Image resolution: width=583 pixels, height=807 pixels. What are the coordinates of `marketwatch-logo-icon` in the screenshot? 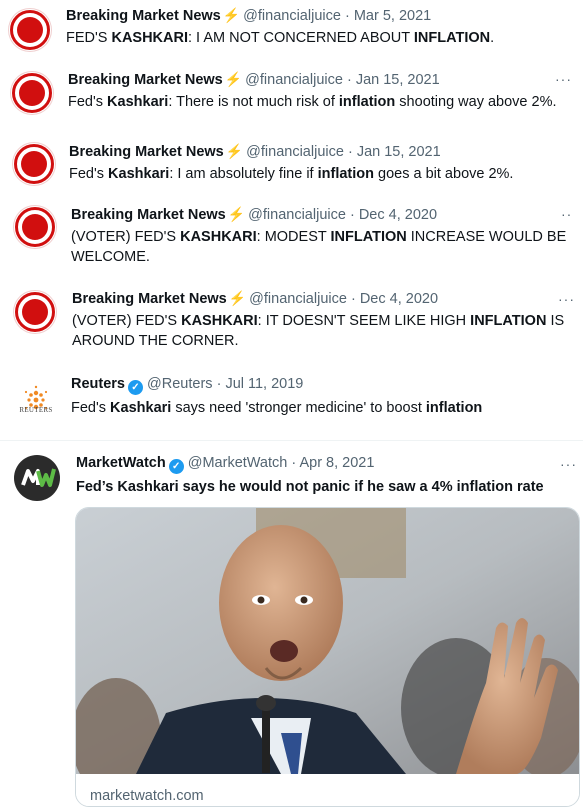 It's located at (38, 477).